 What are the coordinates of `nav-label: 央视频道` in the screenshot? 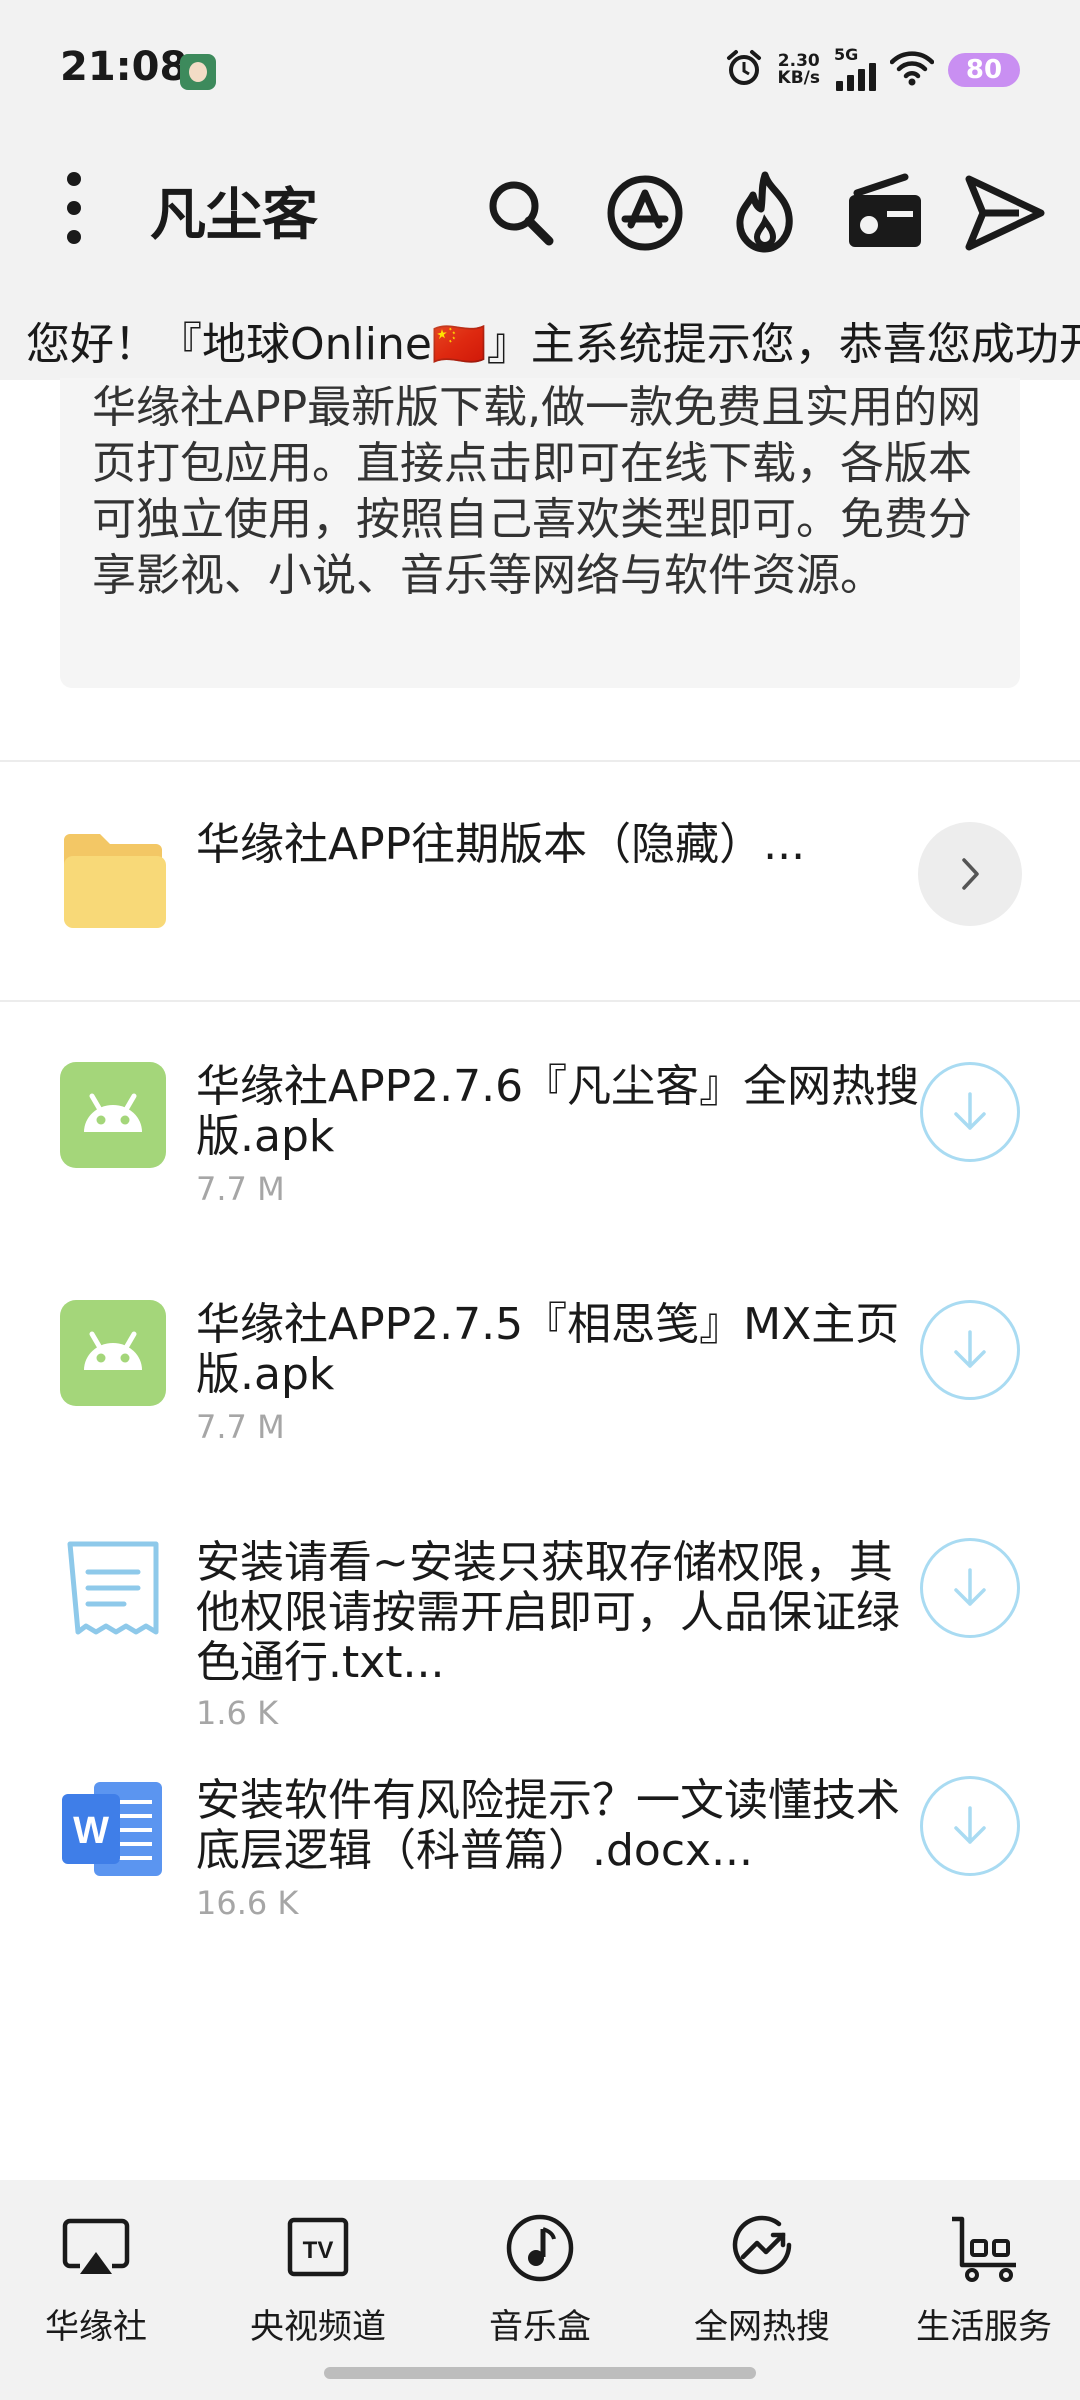 It's located at (318, 2327).